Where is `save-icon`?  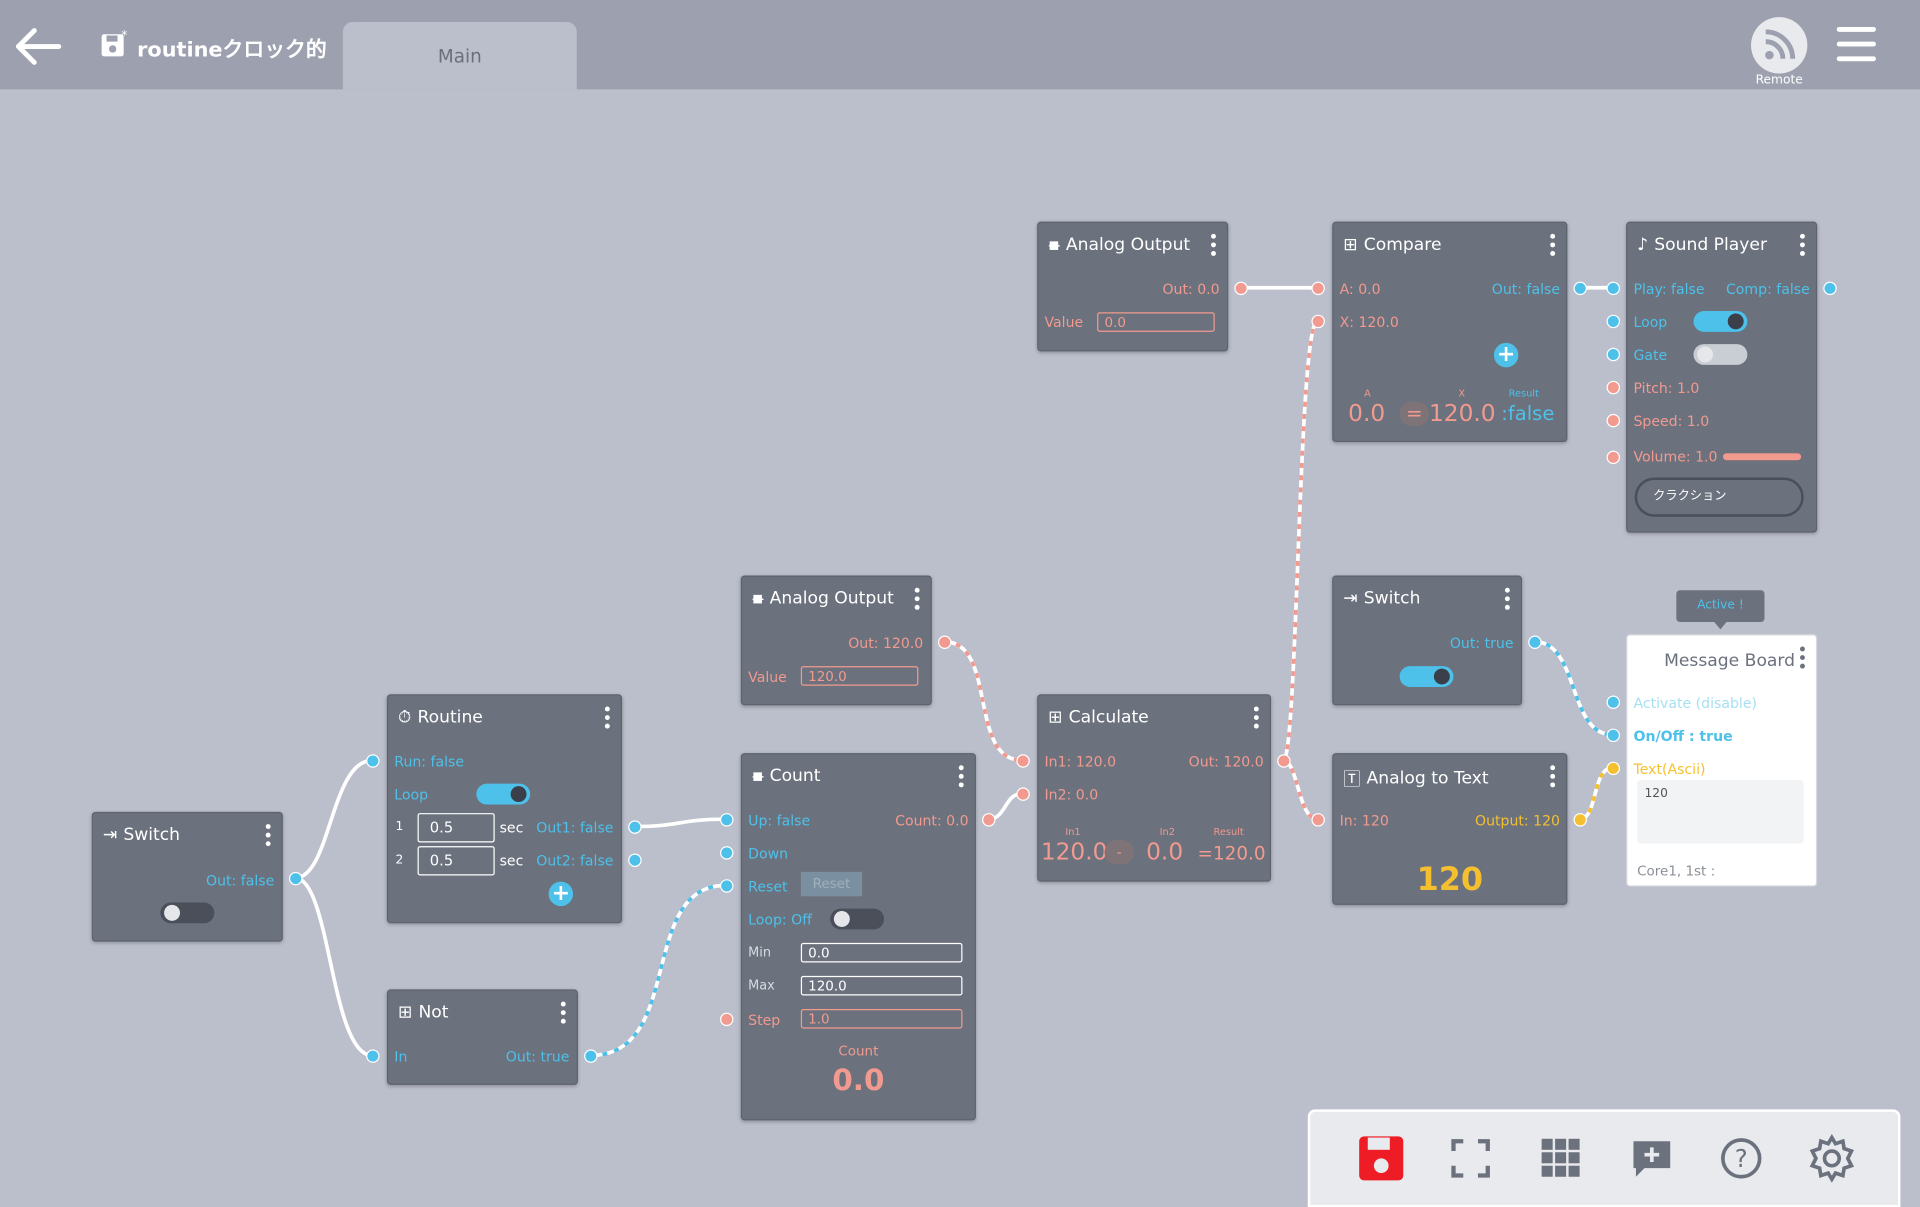
save-icon is located at coordinates (1381, 1158).